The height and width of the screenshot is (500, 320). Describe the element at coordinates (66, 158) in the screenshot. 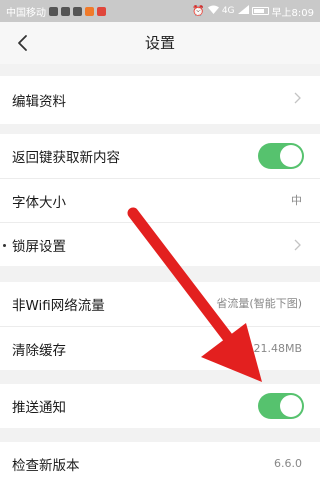

I see `row-label: 返回键获取新内容` at that location.